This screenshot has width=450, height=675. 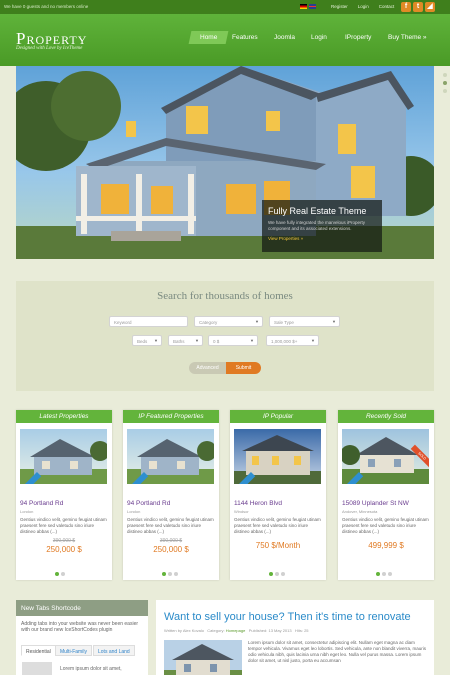 What do you see at coordinates (317, 211) in the screenshot?
I see `caption-title: Fully Real Estate Theme` at bounding box center [317, 211].